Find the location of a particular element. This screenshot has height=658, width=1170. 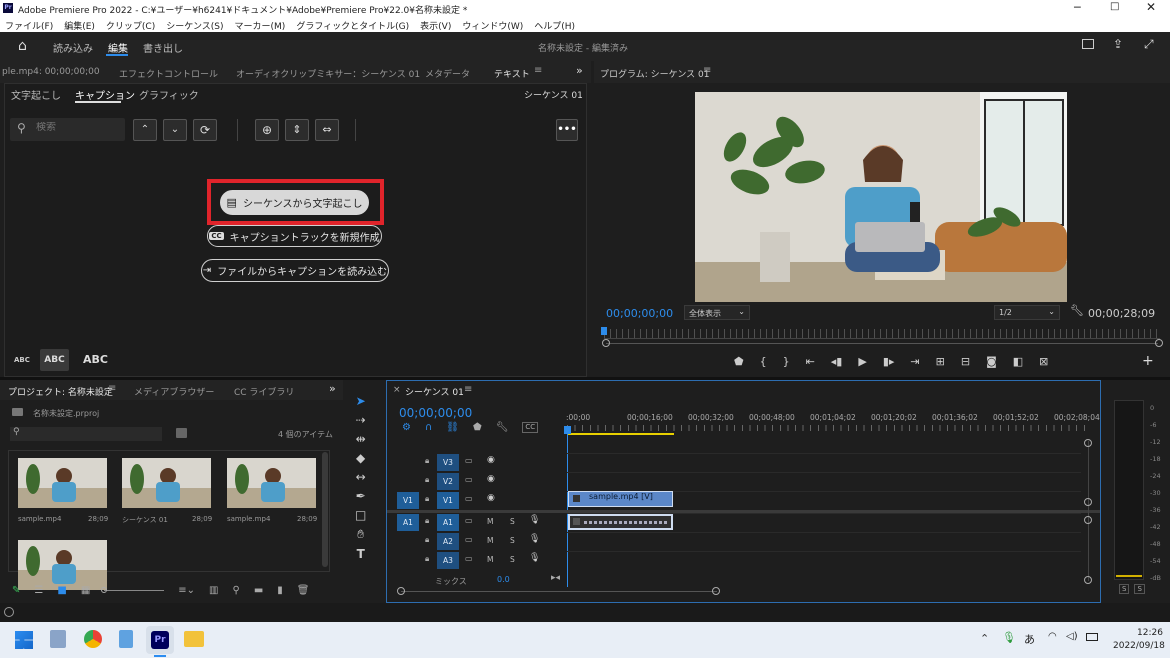

clip-audio is located at coordinates (620, 522).